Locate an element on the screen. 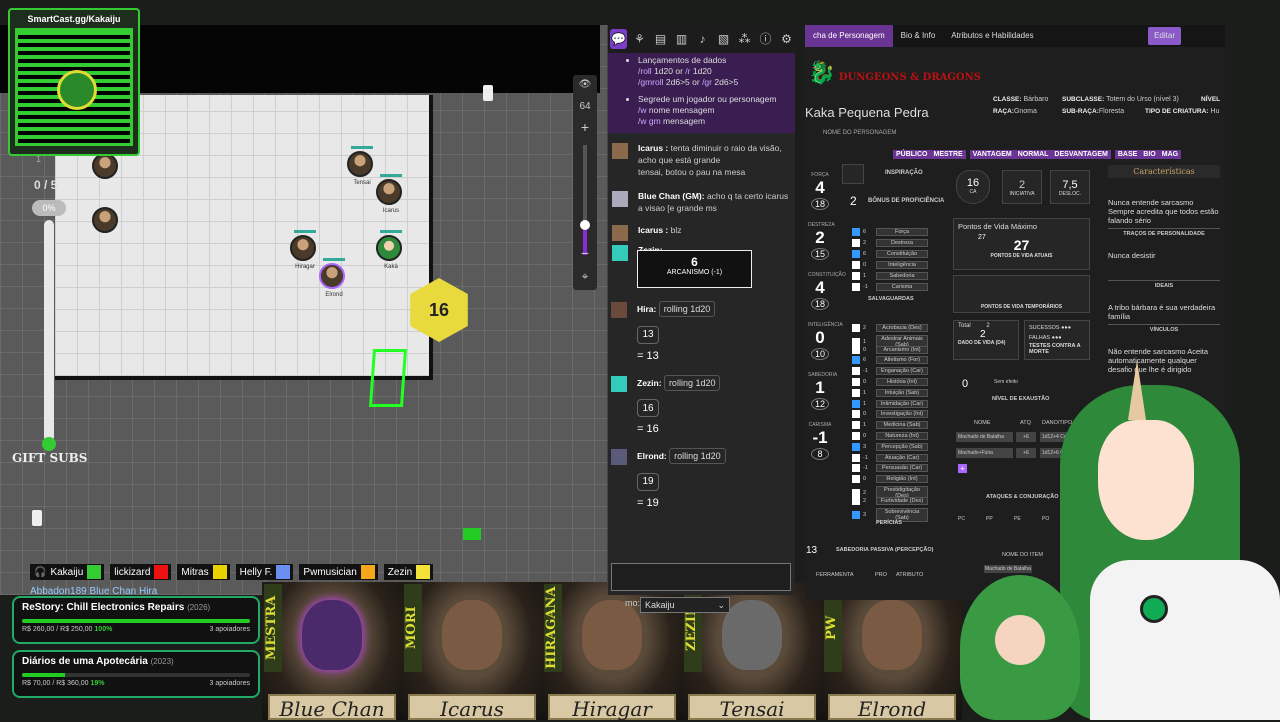  map-token-tensai: Tensai is located at coordinates (360, 166).